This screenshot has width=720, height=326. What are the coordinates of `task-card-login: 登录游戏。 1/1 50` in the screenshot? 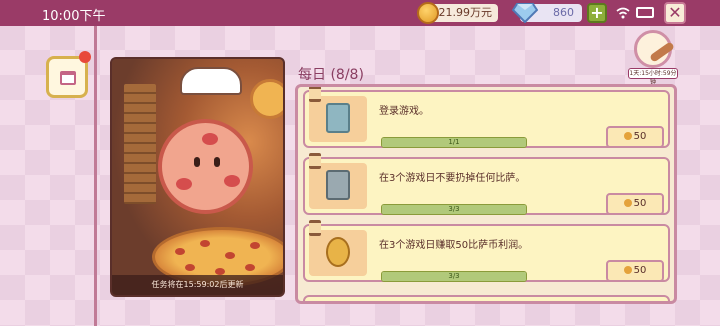 It's located at (486, 117).